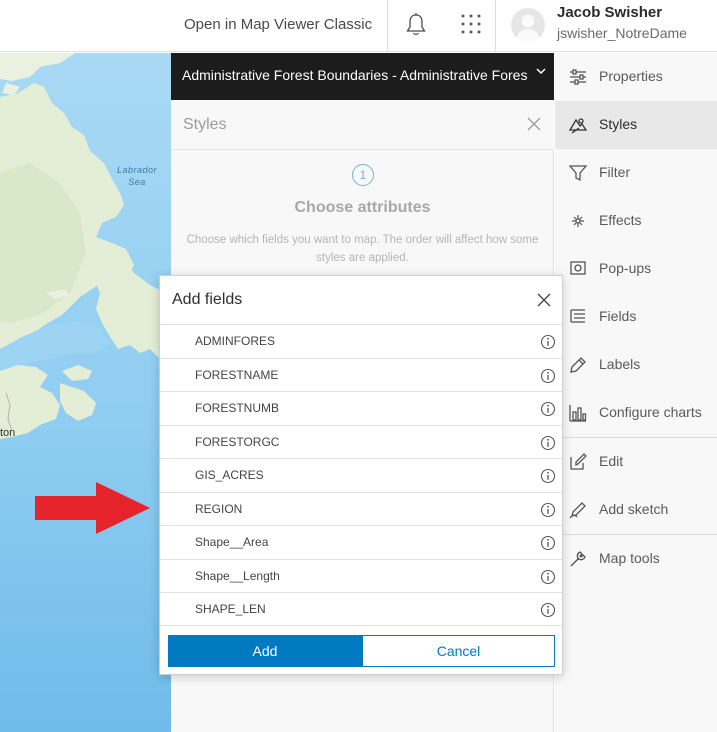 The width and height of the screenshot is (717, 732). What do you see at coordinates (615, 172) in the screenshot?
I see `rail-item-label: Filter` at bounding box center [615, 172].